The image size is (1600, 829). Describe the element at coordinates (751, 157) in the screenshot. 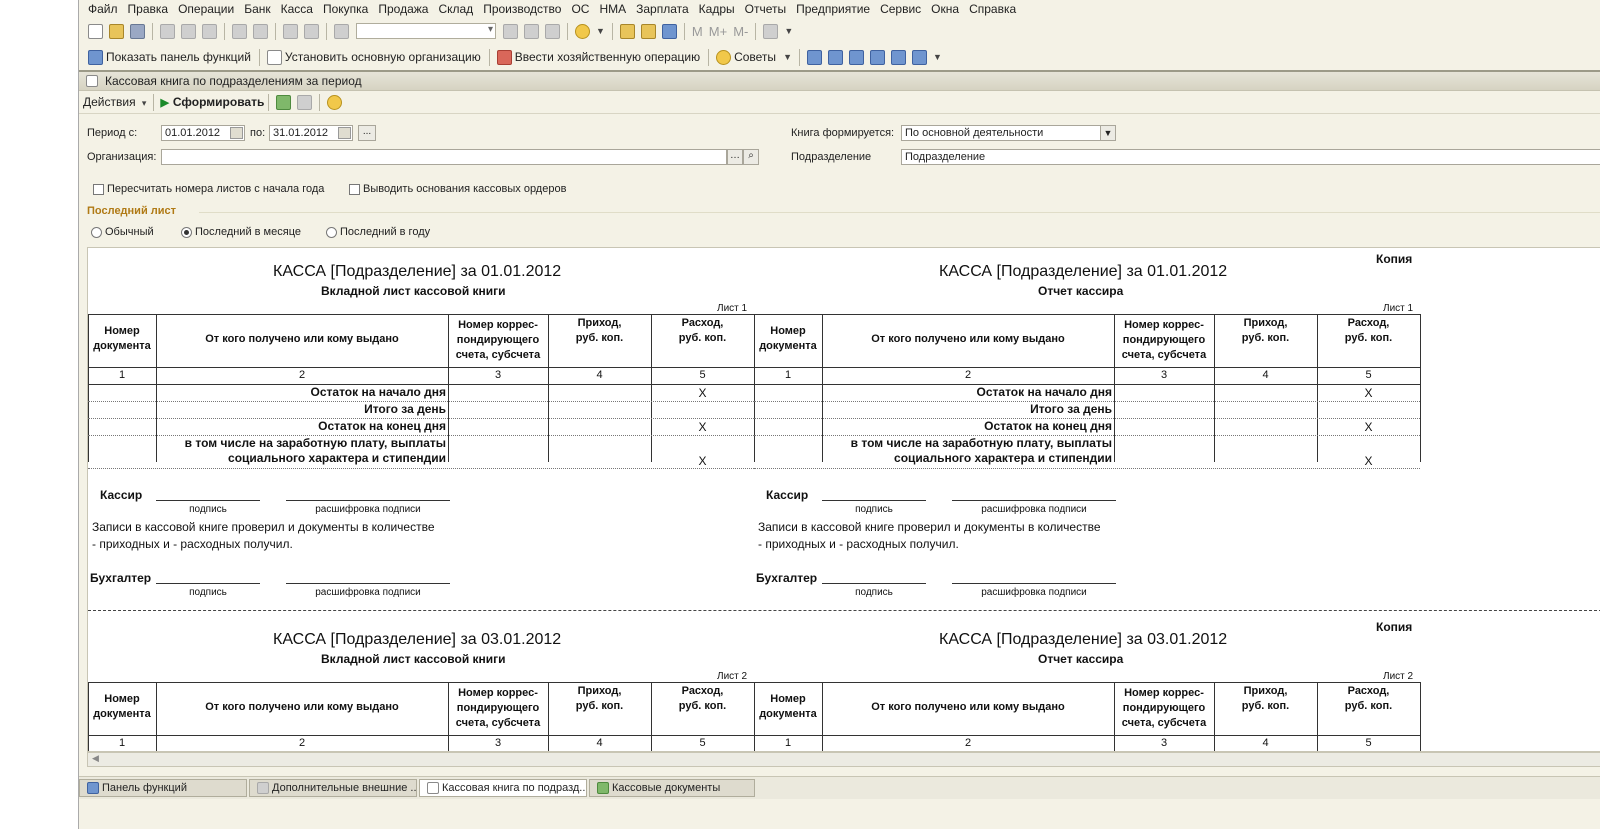

I see `search-icon: ⌕` at that location.